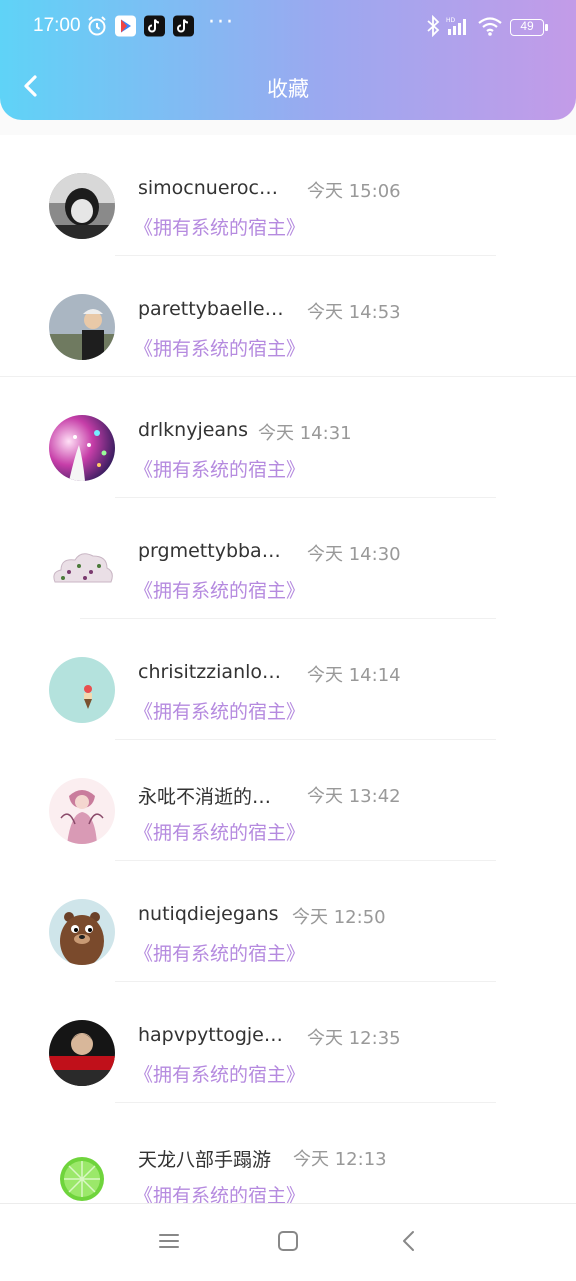  Describe the element at coordinates (169, 1241) in the screenshot. I see `menu-icon` at that location.